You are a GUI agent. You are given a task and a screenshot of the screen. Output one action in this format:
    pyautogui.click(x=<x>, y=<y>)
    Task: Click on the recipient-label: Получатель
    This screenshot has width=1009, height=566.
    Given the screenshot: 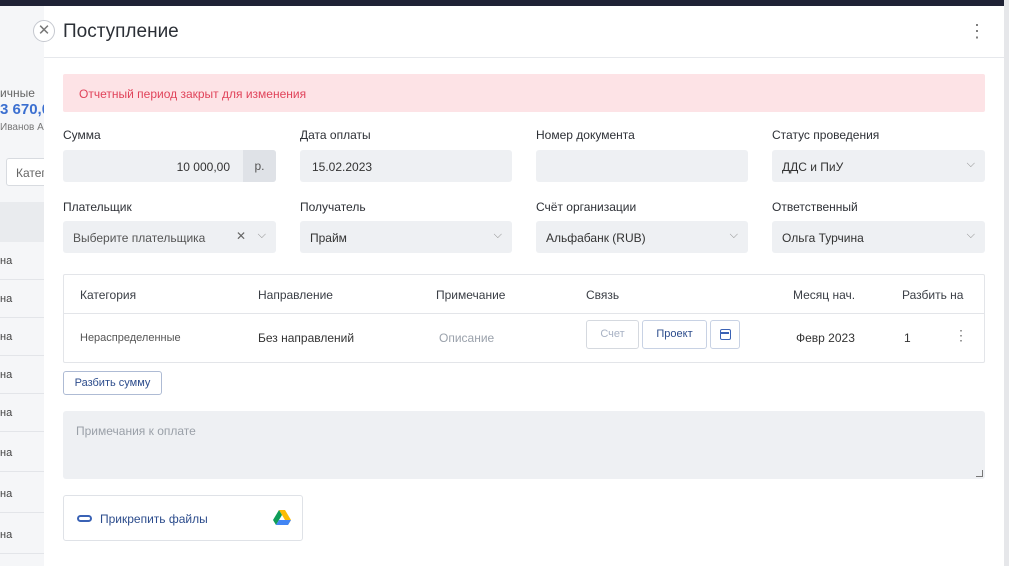 What is the action you would take?
    pyautogui.click(x=333, y=207)
    